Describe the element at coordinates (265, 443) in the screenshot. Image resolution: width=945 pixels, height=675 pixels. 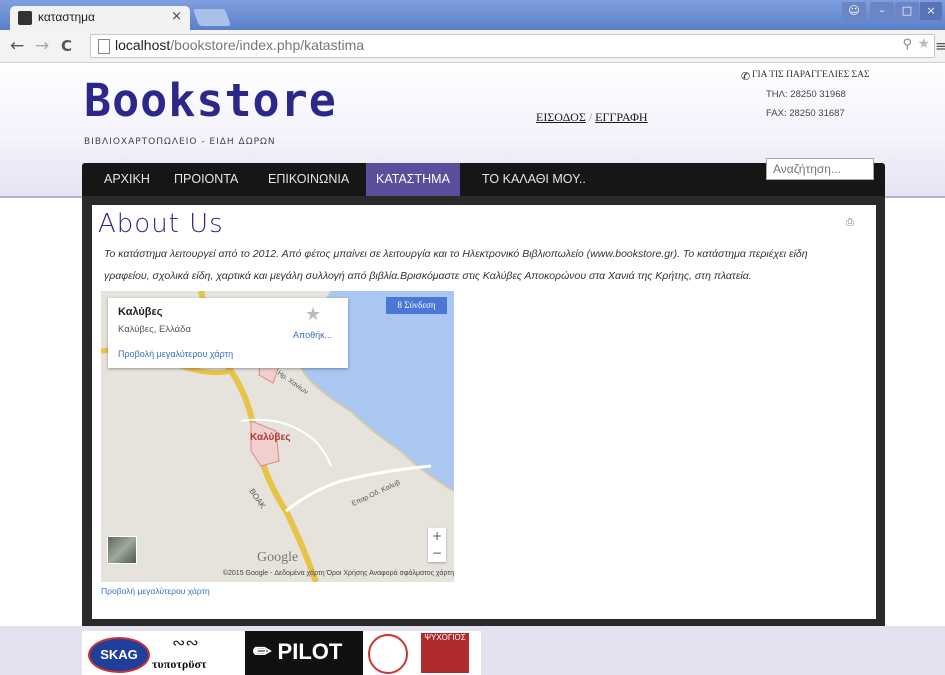
I see `town-area` at that location.